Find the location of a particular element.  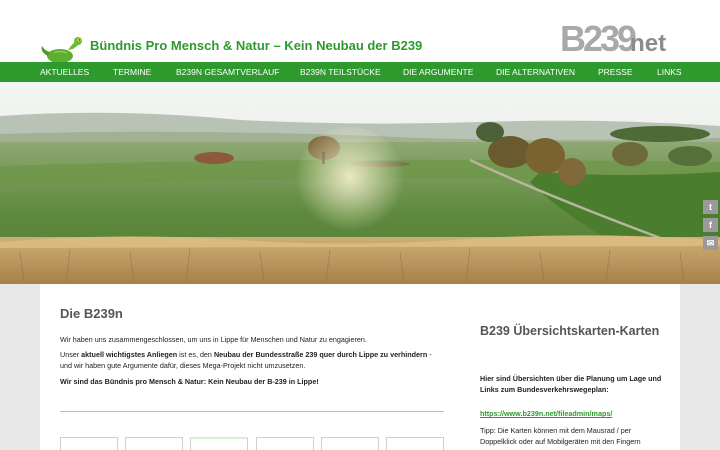

email-share-icon: ✉ is located at coordinates (710, 243).